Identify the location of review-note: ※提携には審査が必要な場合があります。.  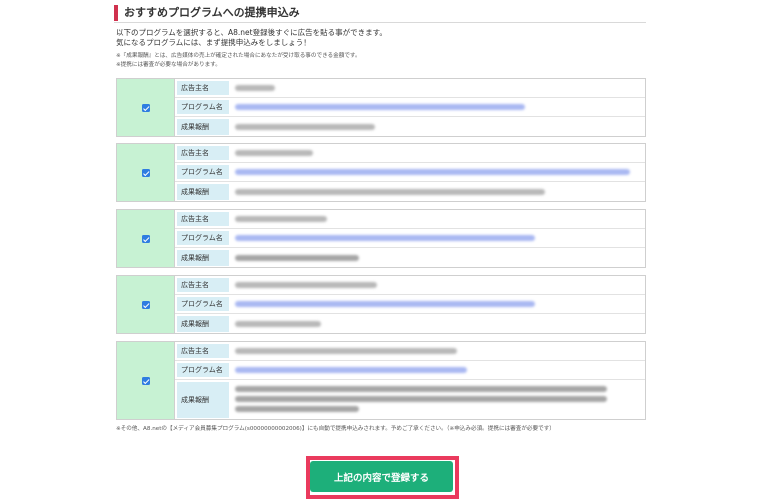
(168, 65).